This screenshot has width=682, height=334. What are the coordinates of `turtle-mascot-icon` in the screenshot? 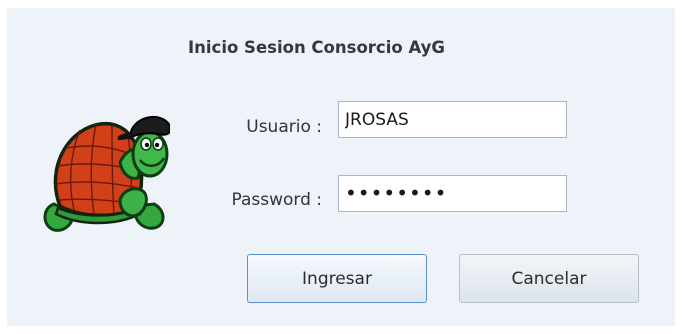 It's located at (106, 174).